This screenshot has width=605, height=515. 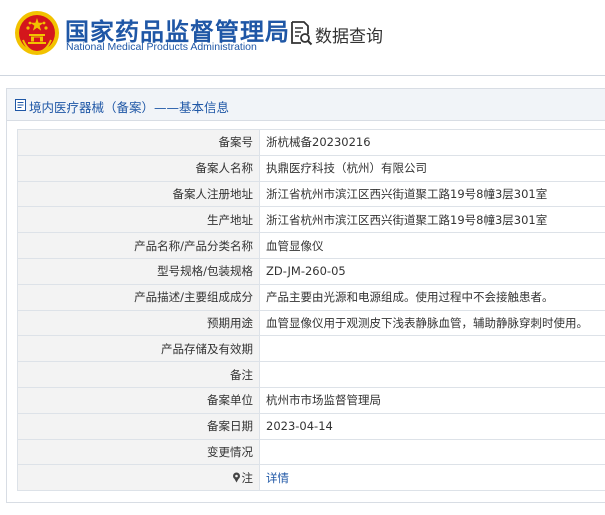 What do you see at coordinates (138, 142) in the screenshot?
I see `field-label: 备案号` at bounding box center [138, 142].